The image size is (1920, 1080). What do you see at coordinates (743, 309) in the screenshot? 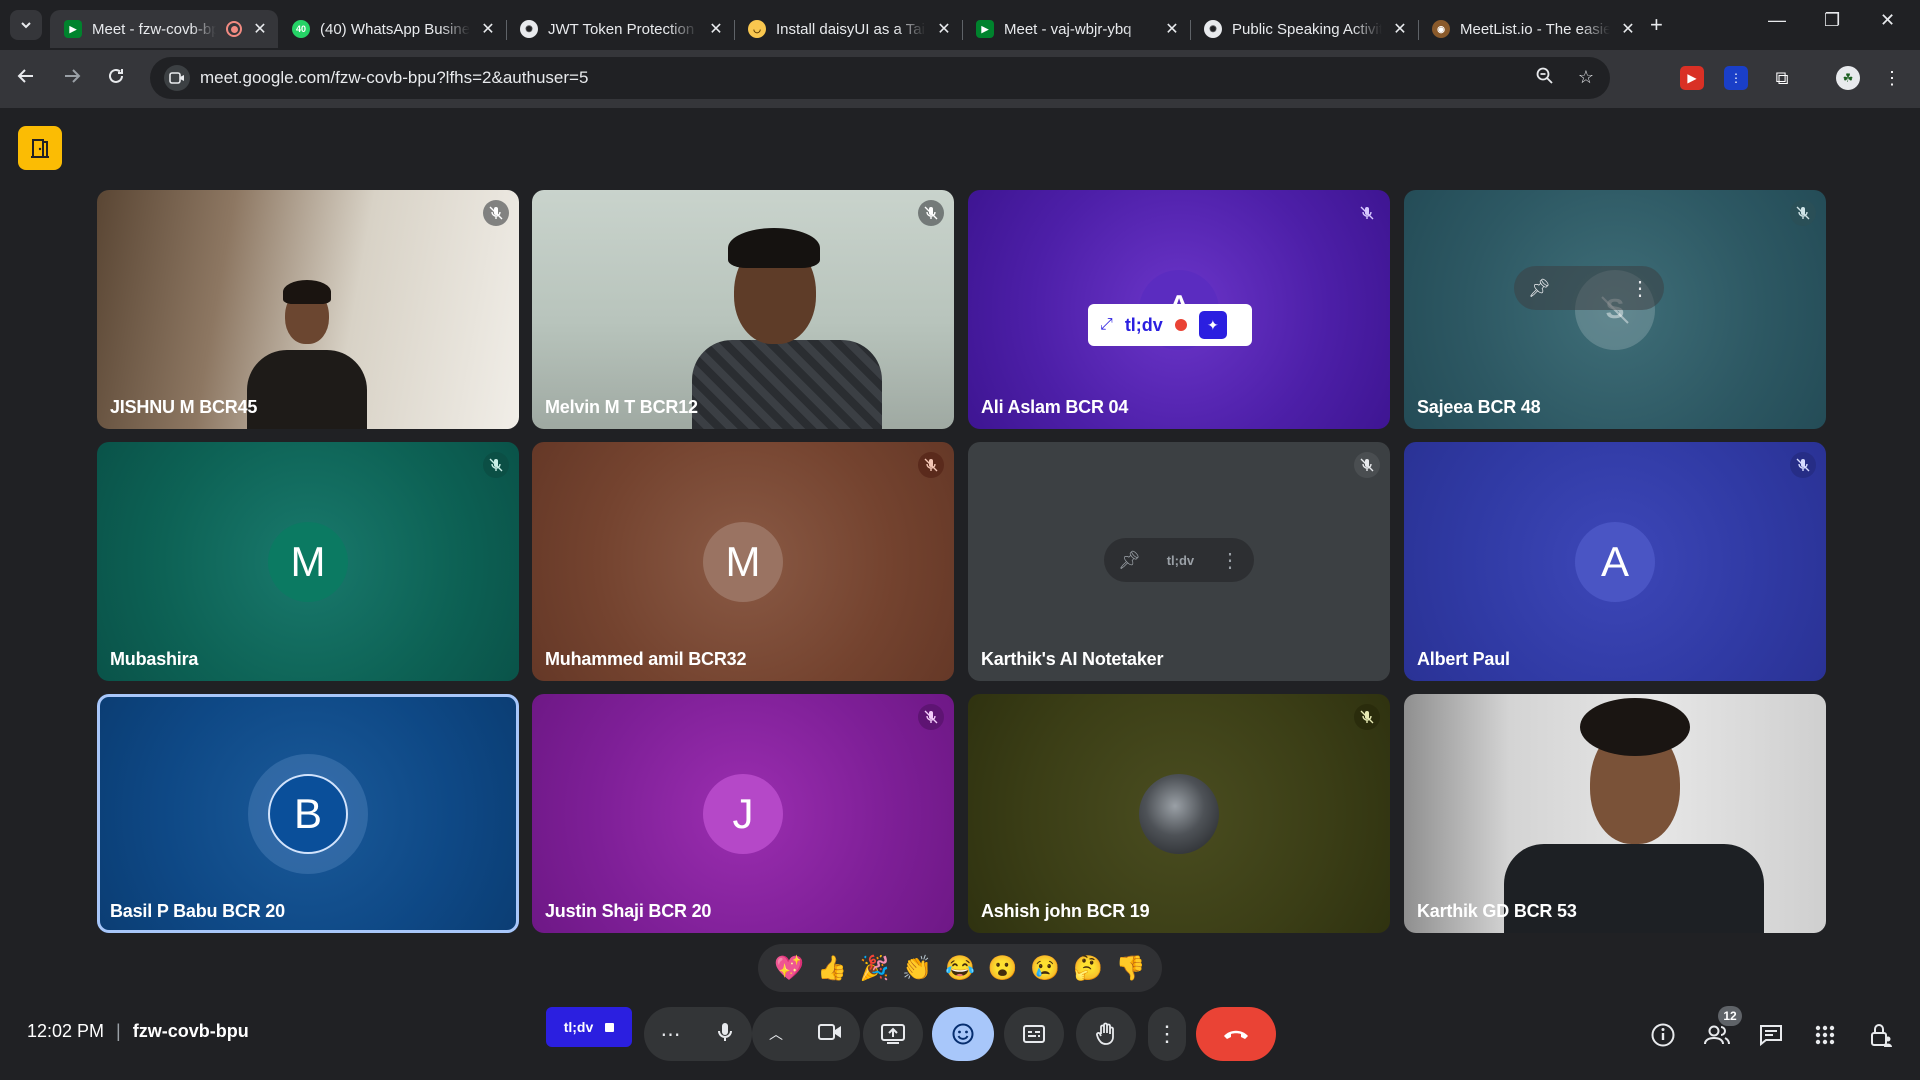
I see `participant-tile: Melvin M T BCR12` at bounding box center [743, 309].